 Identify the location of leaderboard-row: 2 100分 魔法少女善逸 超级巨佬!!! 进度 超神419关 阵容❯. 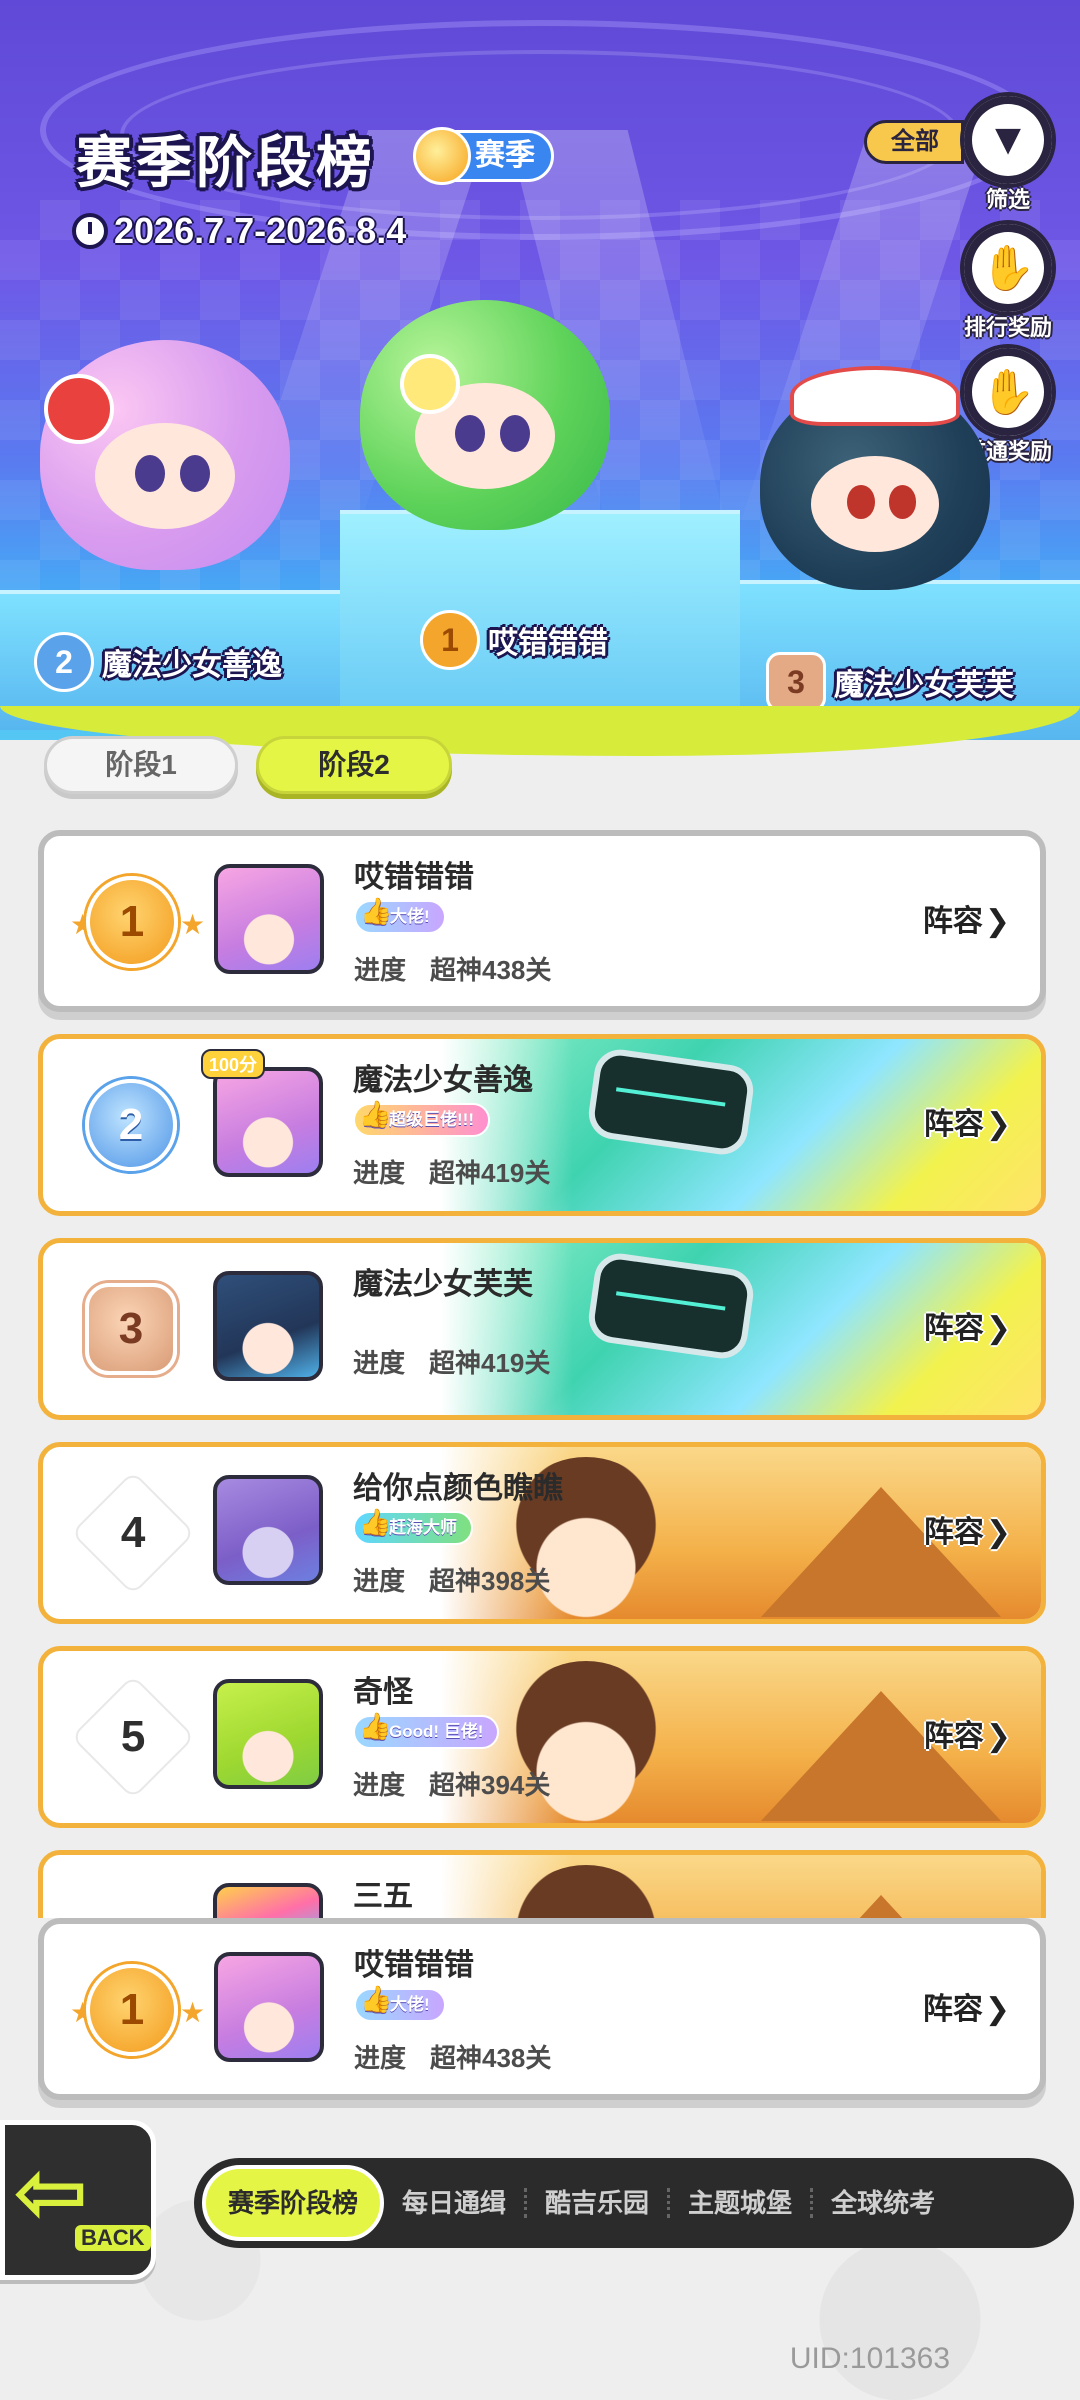
(542, 1125).